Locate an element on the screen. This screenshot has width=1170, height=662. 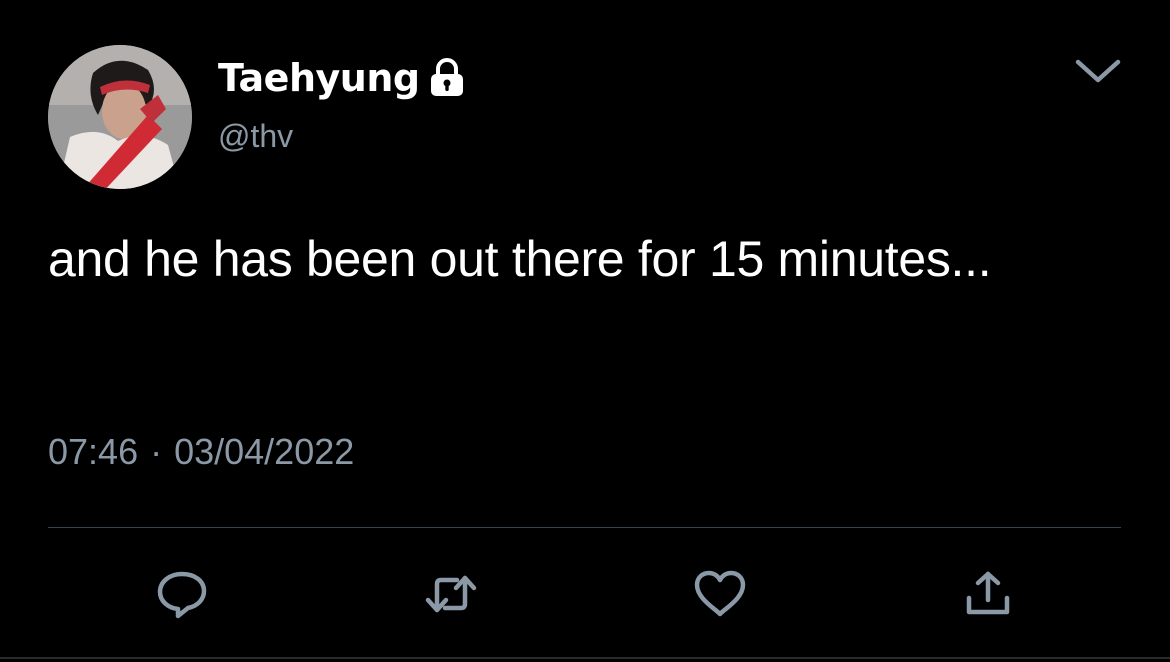
avatar is located at coordinates (120, 117).